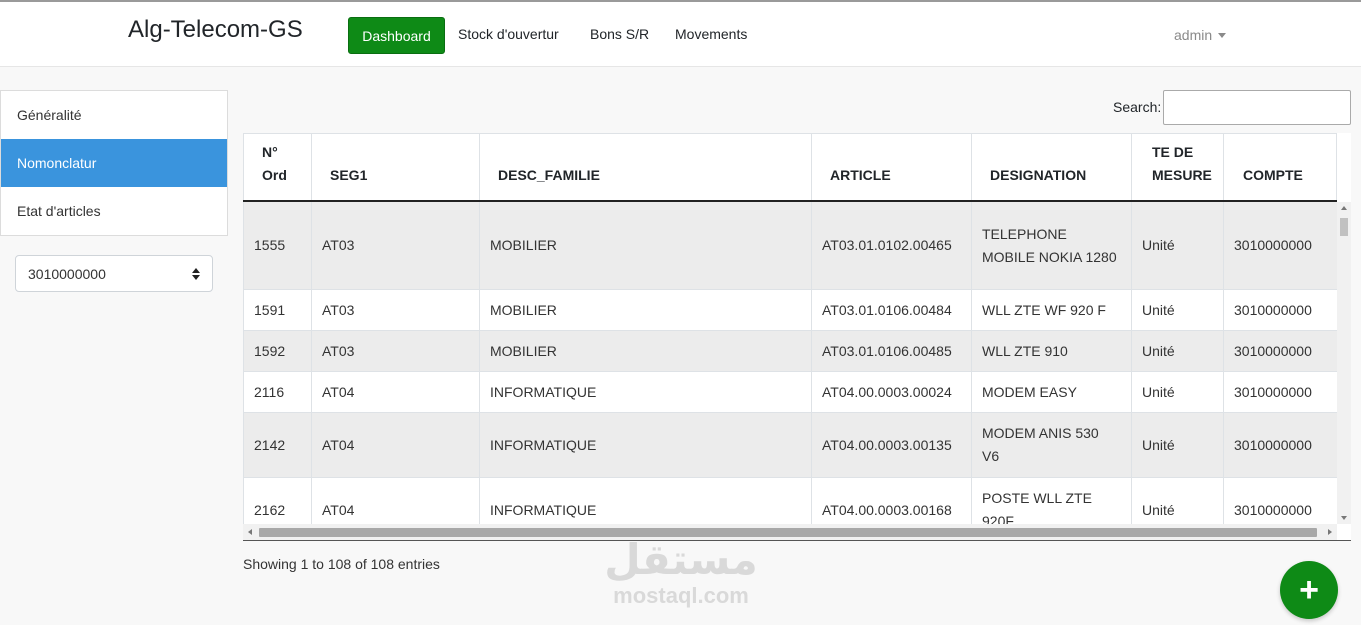  Describe the element at coordinates (1193, 35) in the screenshot. I see `user-name: admin` at that location.